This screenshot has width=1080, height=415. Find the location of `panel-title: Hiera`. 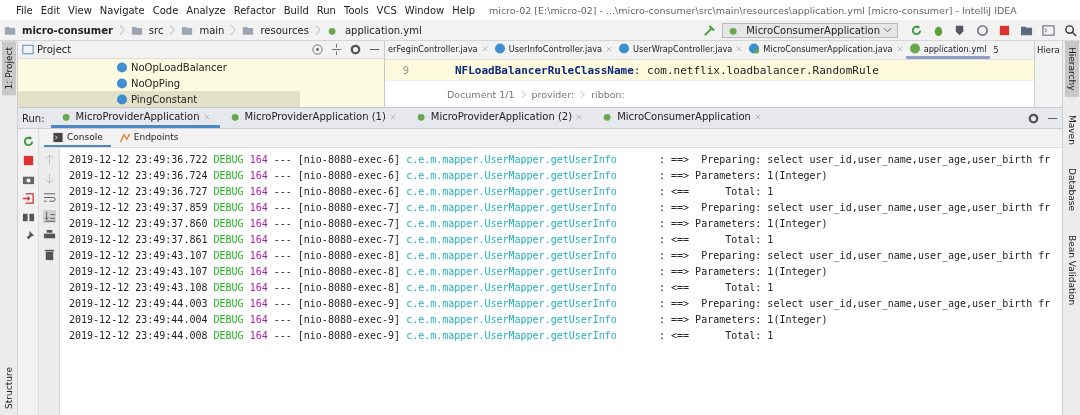

panel-title: Hiera is located at coordinates (1048, 50).